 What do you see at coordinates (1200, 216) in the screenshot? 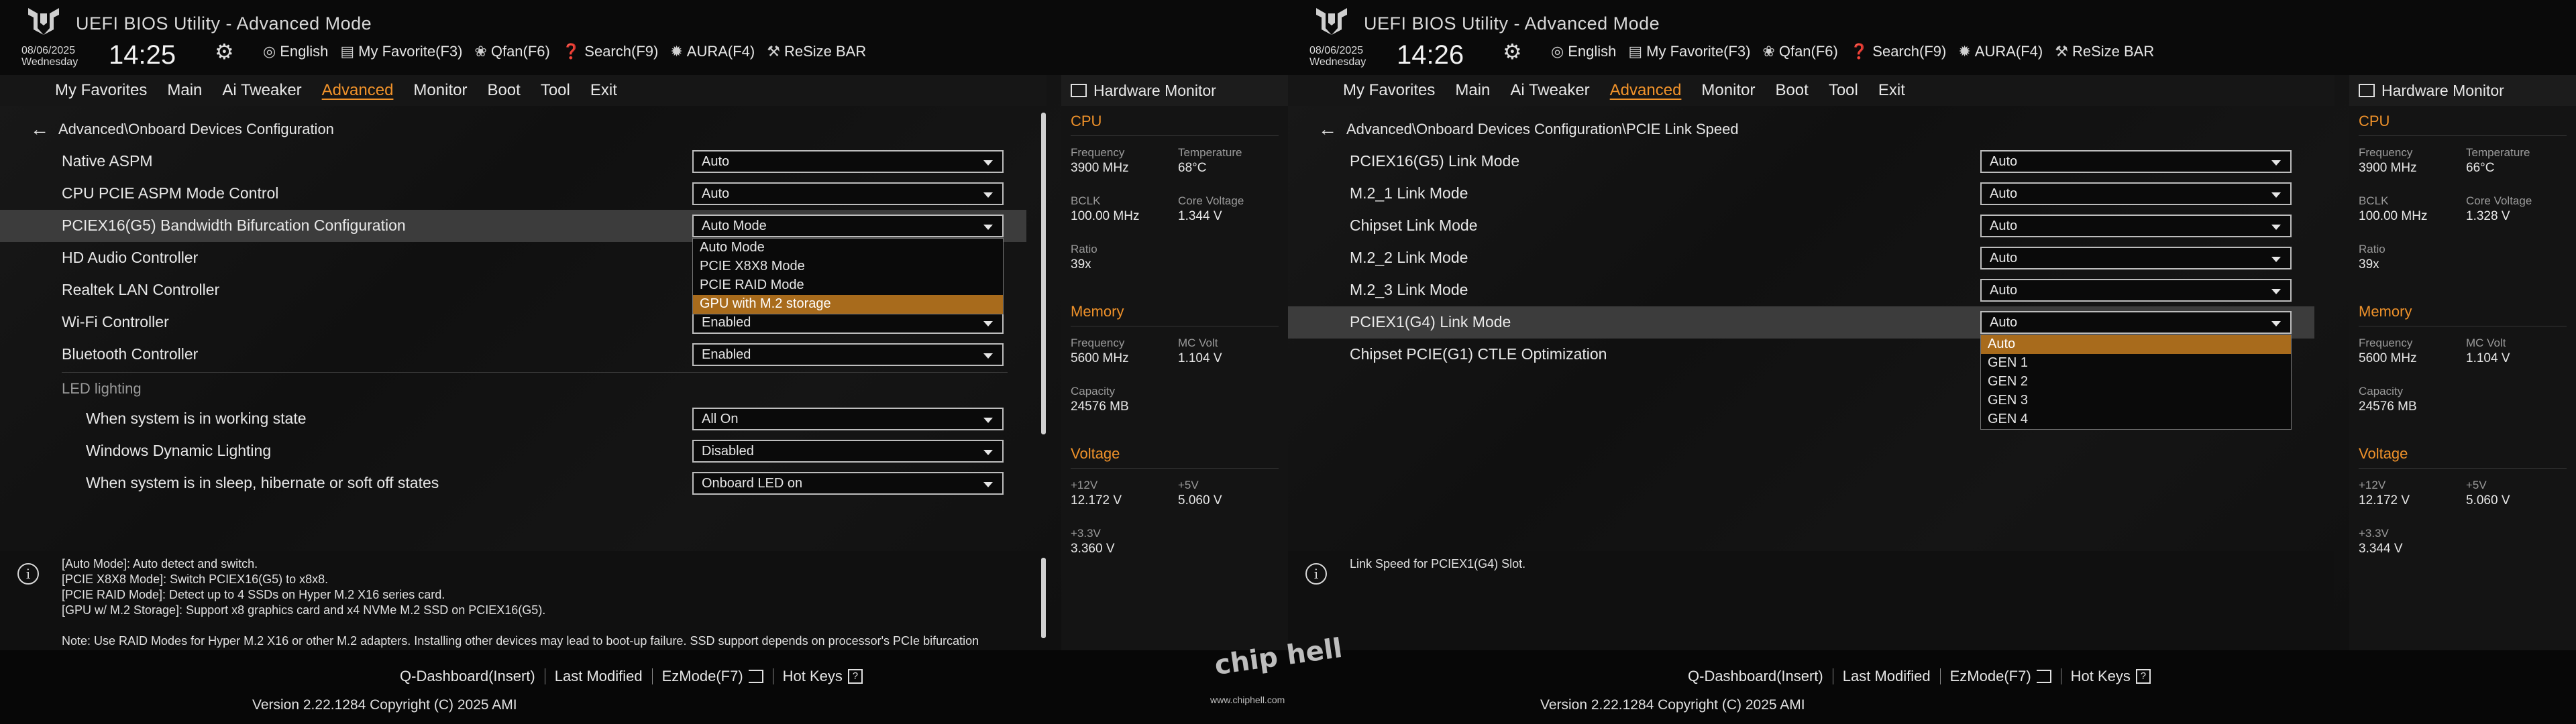
I see `hw-metric-value: 1.344 V` at bounding box center [1200, 216].